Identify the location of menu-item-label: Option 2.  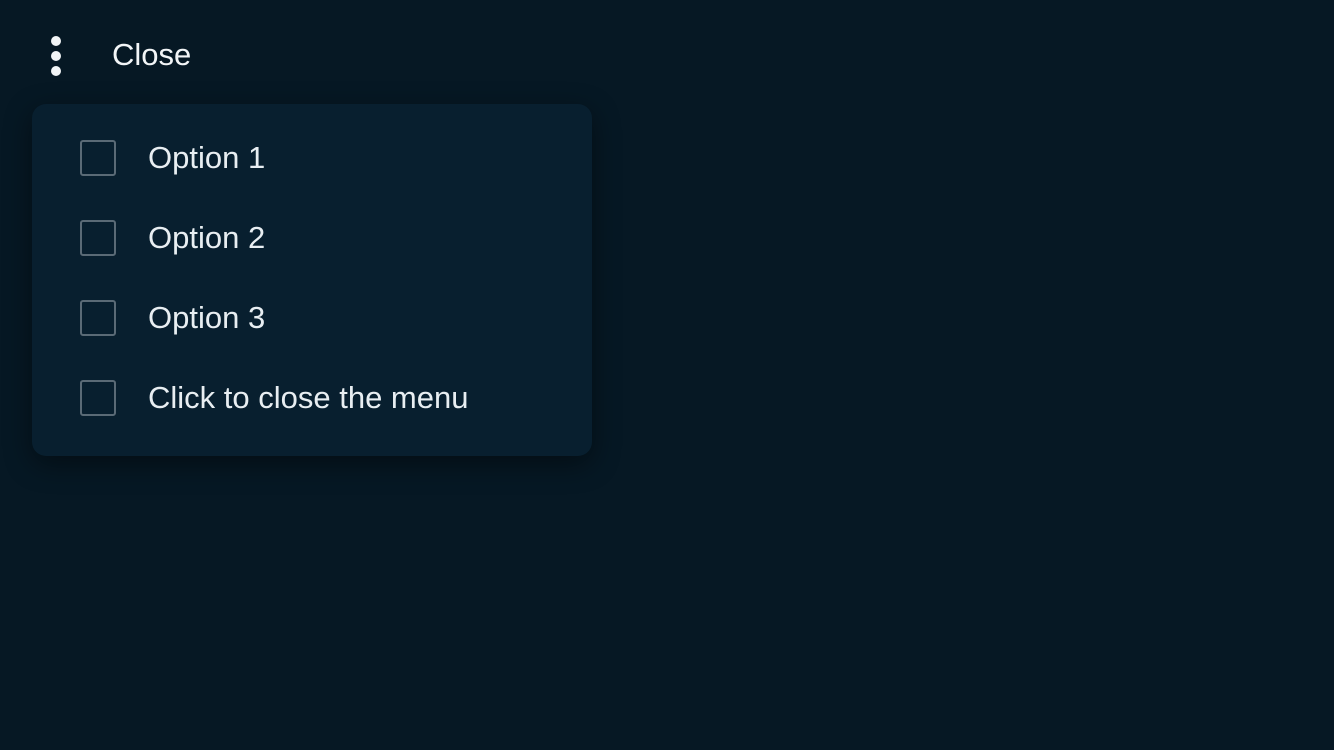
(207, 237).